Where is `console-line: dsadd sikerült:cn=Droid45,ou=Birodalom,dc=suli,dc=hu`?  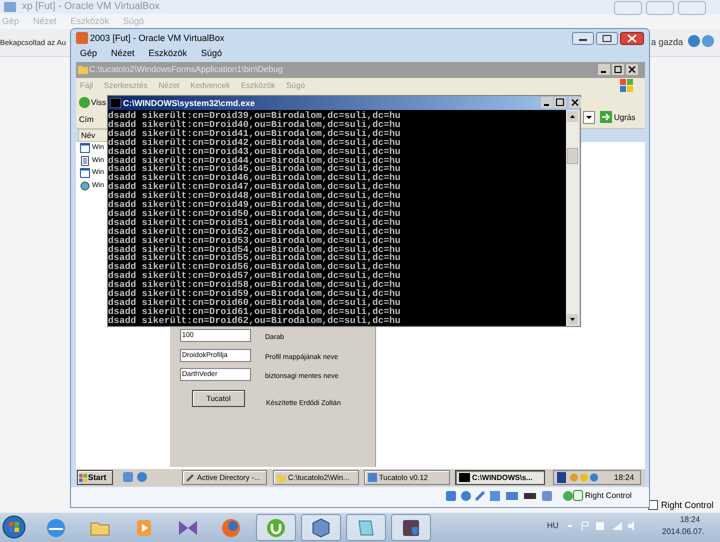 console-line: dsadd sikerült:cn=Droid45,ou=Birodalom,dc=suli,dc=hu is located at coordinates (254, 169).